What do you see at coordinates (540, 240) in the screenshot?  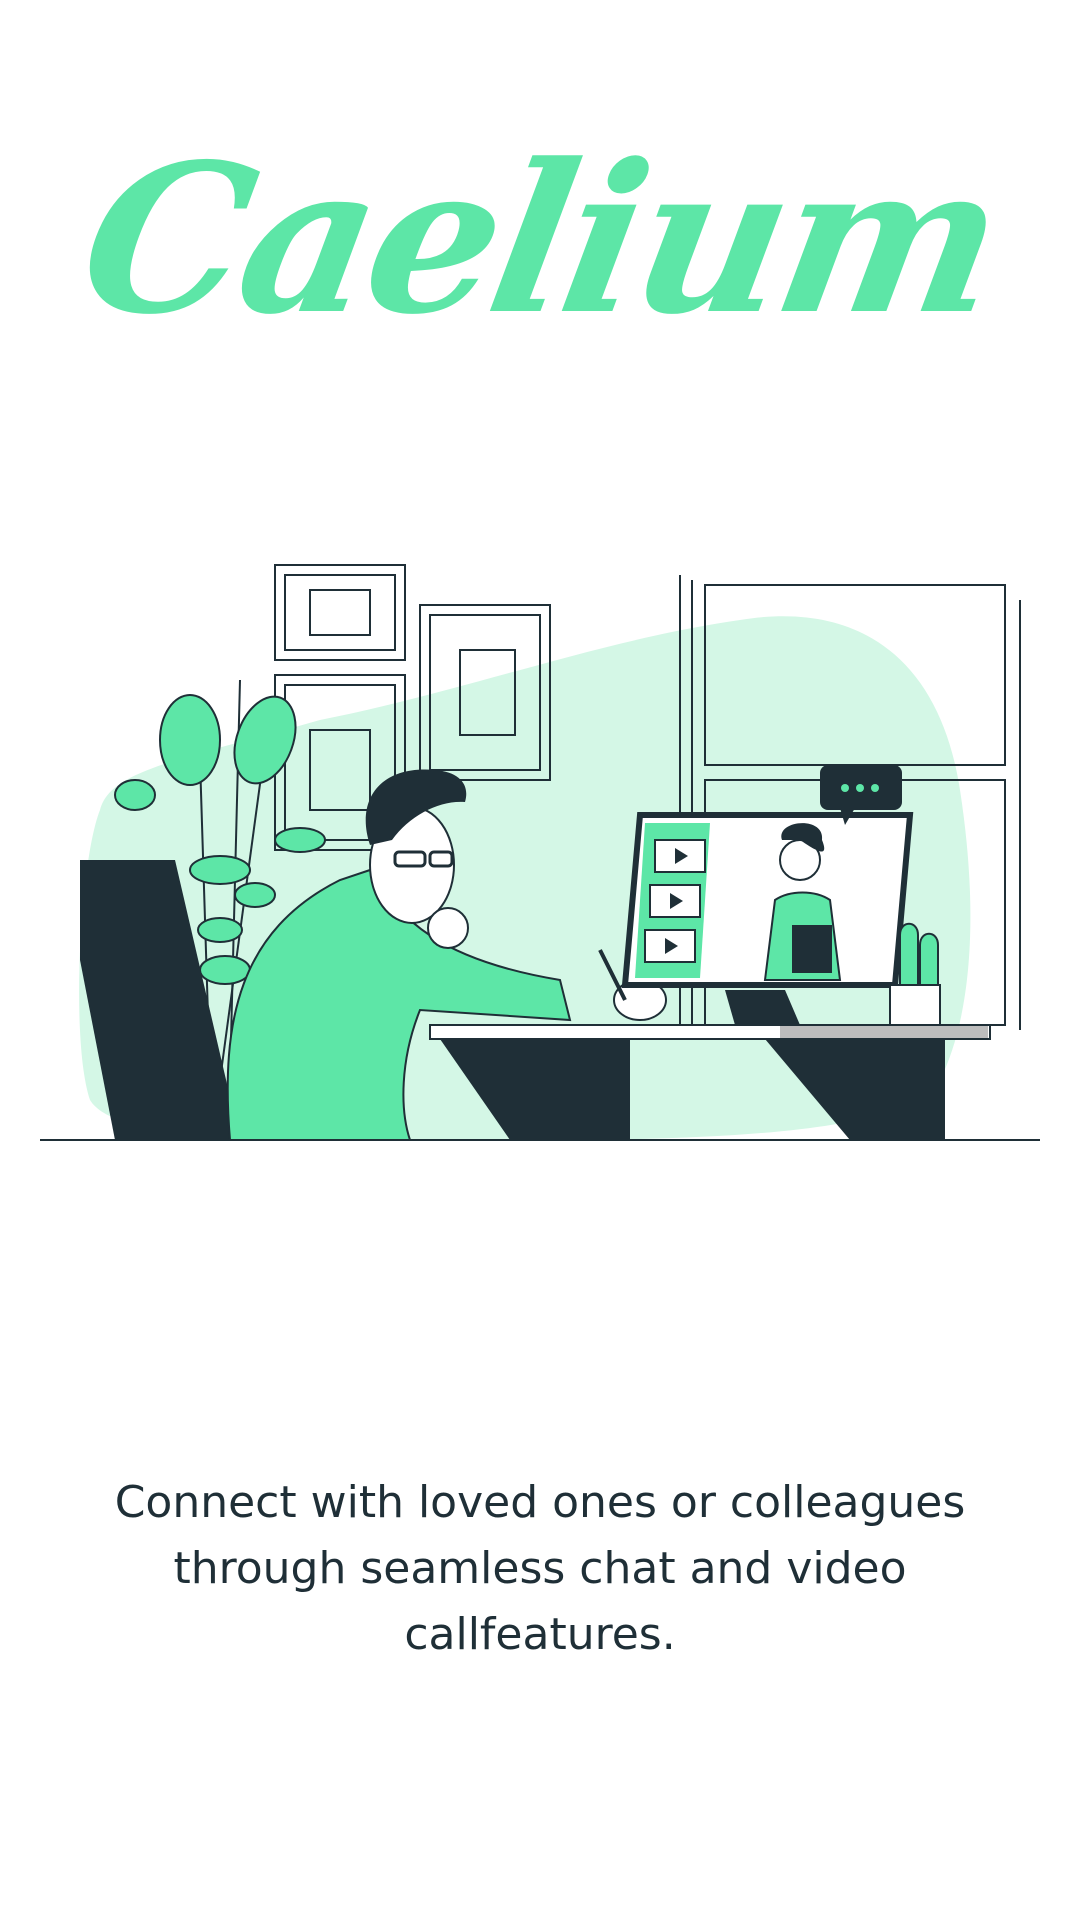 I see `app-logo: Caelium` at bounding box center [540, 240].